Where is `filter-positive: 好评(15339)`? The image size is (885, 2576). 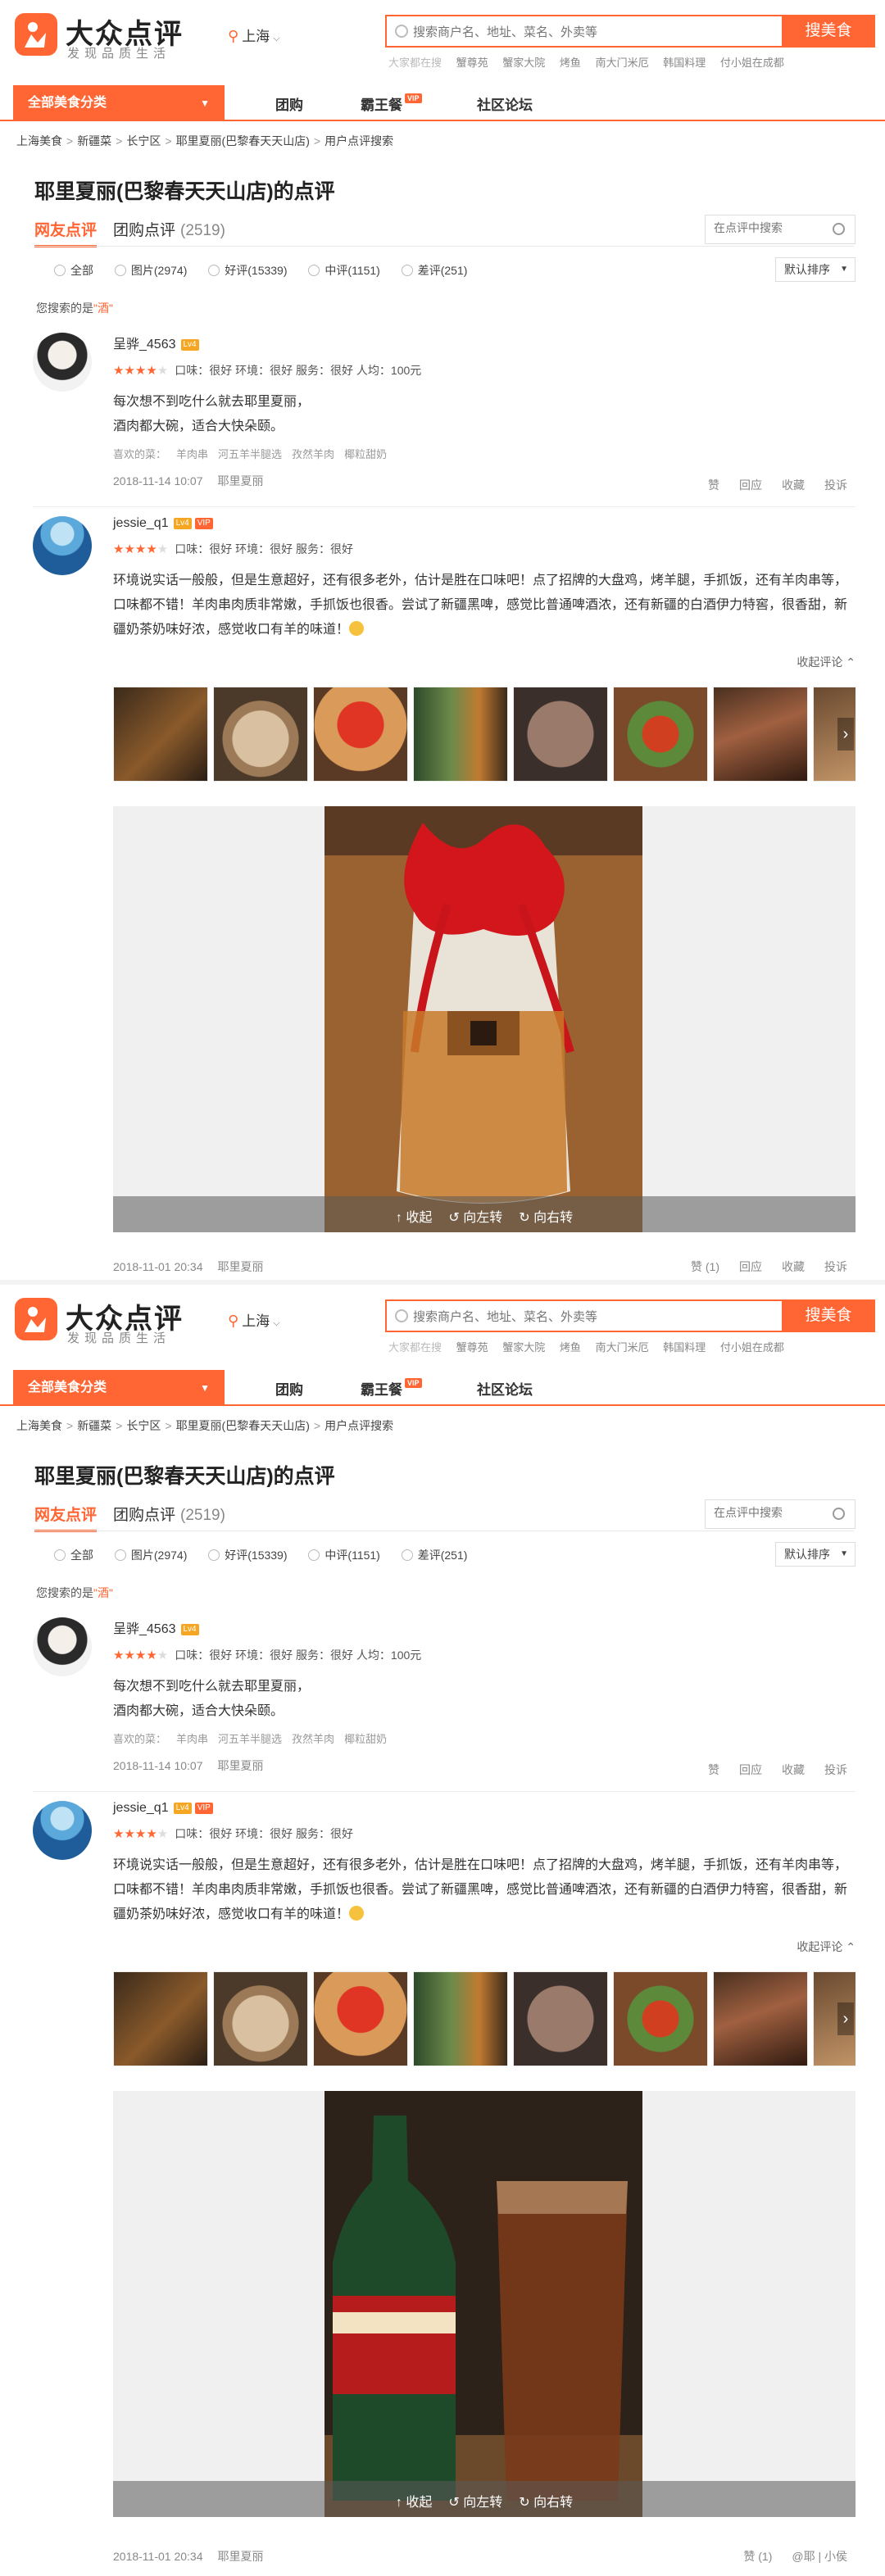 filter-positive: 好评(15339) is located at coordinates (248, 1555).